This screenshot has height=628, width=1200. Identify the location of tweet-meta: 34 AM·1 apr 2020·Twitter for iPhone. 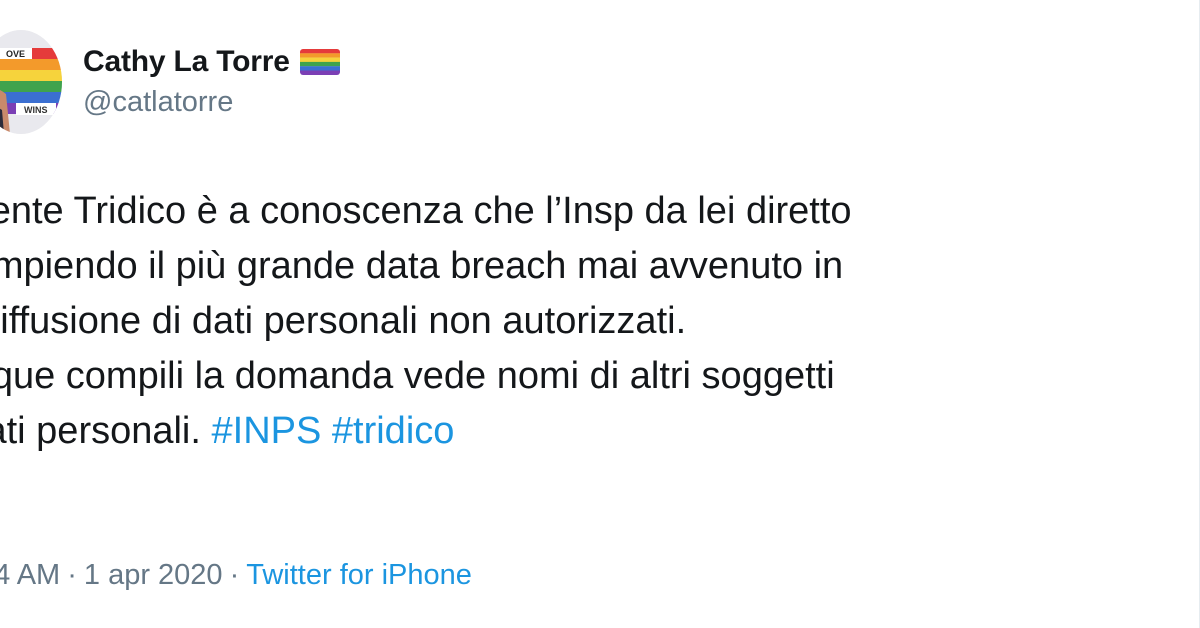
(236, 575).